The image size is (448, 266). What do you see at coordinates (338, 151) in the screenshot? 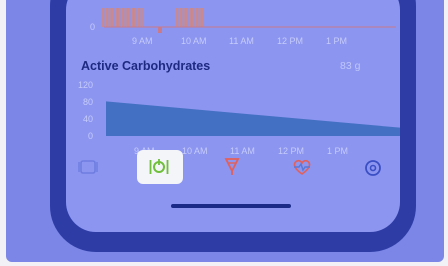
I see `carbs-x-tick: 1 PM` at bounding box center [338, 151].